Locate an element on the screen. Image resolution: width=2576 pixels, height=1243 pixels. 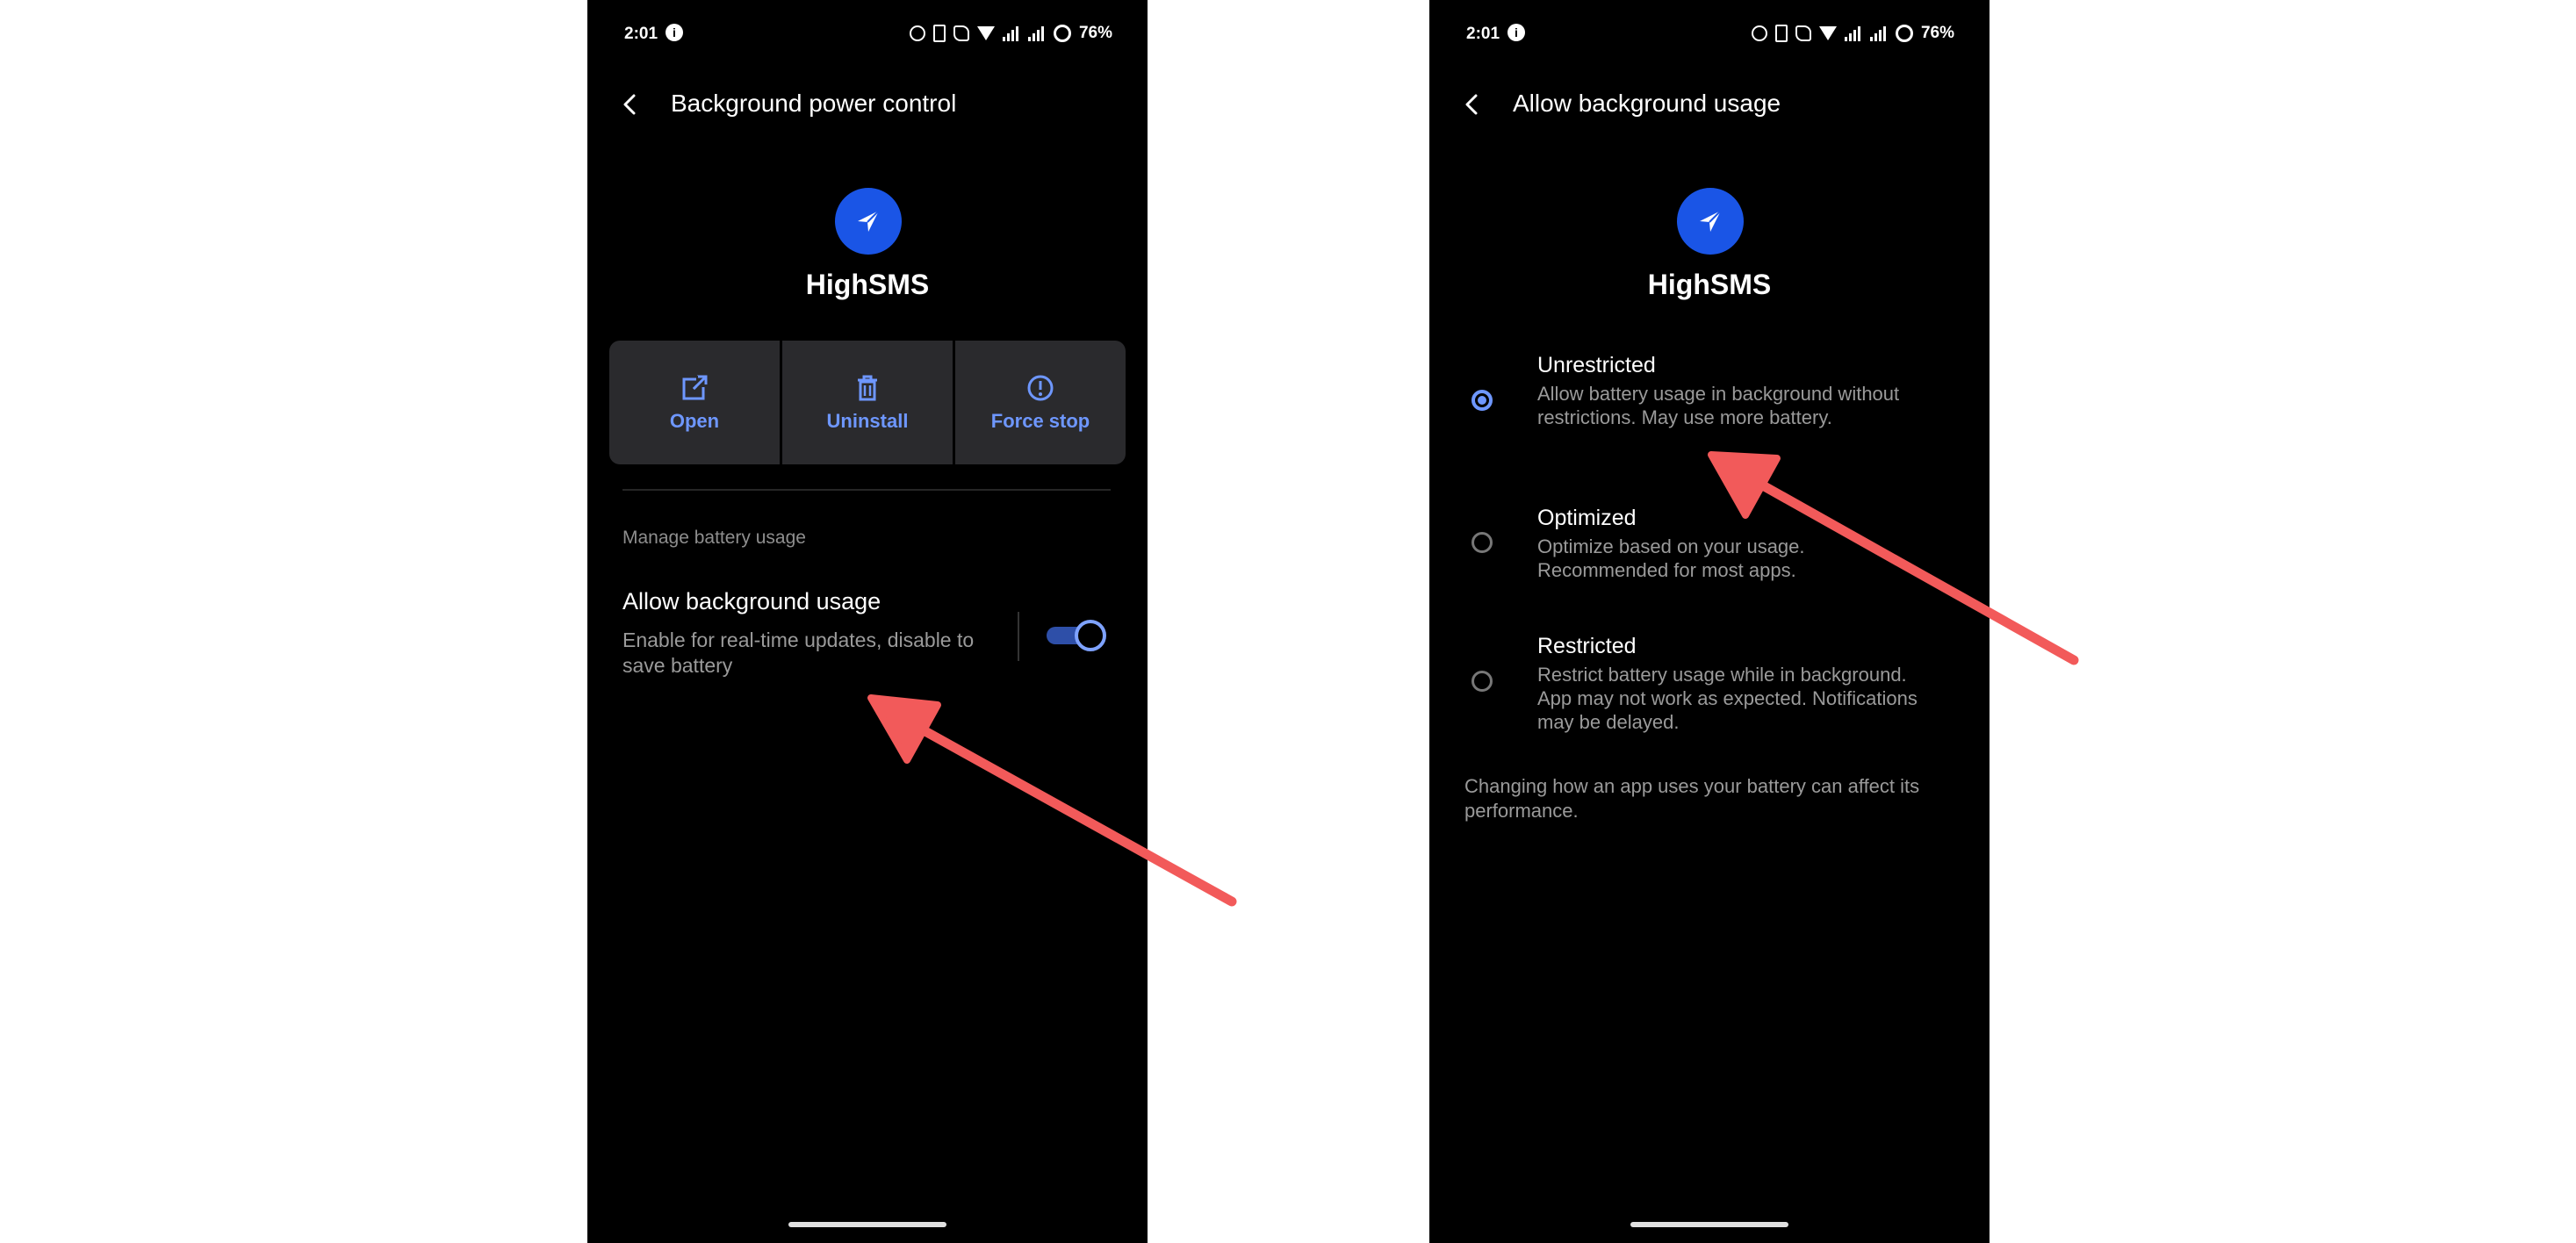
force-stop-button: Force stop is located at coordinates (1039, 402).